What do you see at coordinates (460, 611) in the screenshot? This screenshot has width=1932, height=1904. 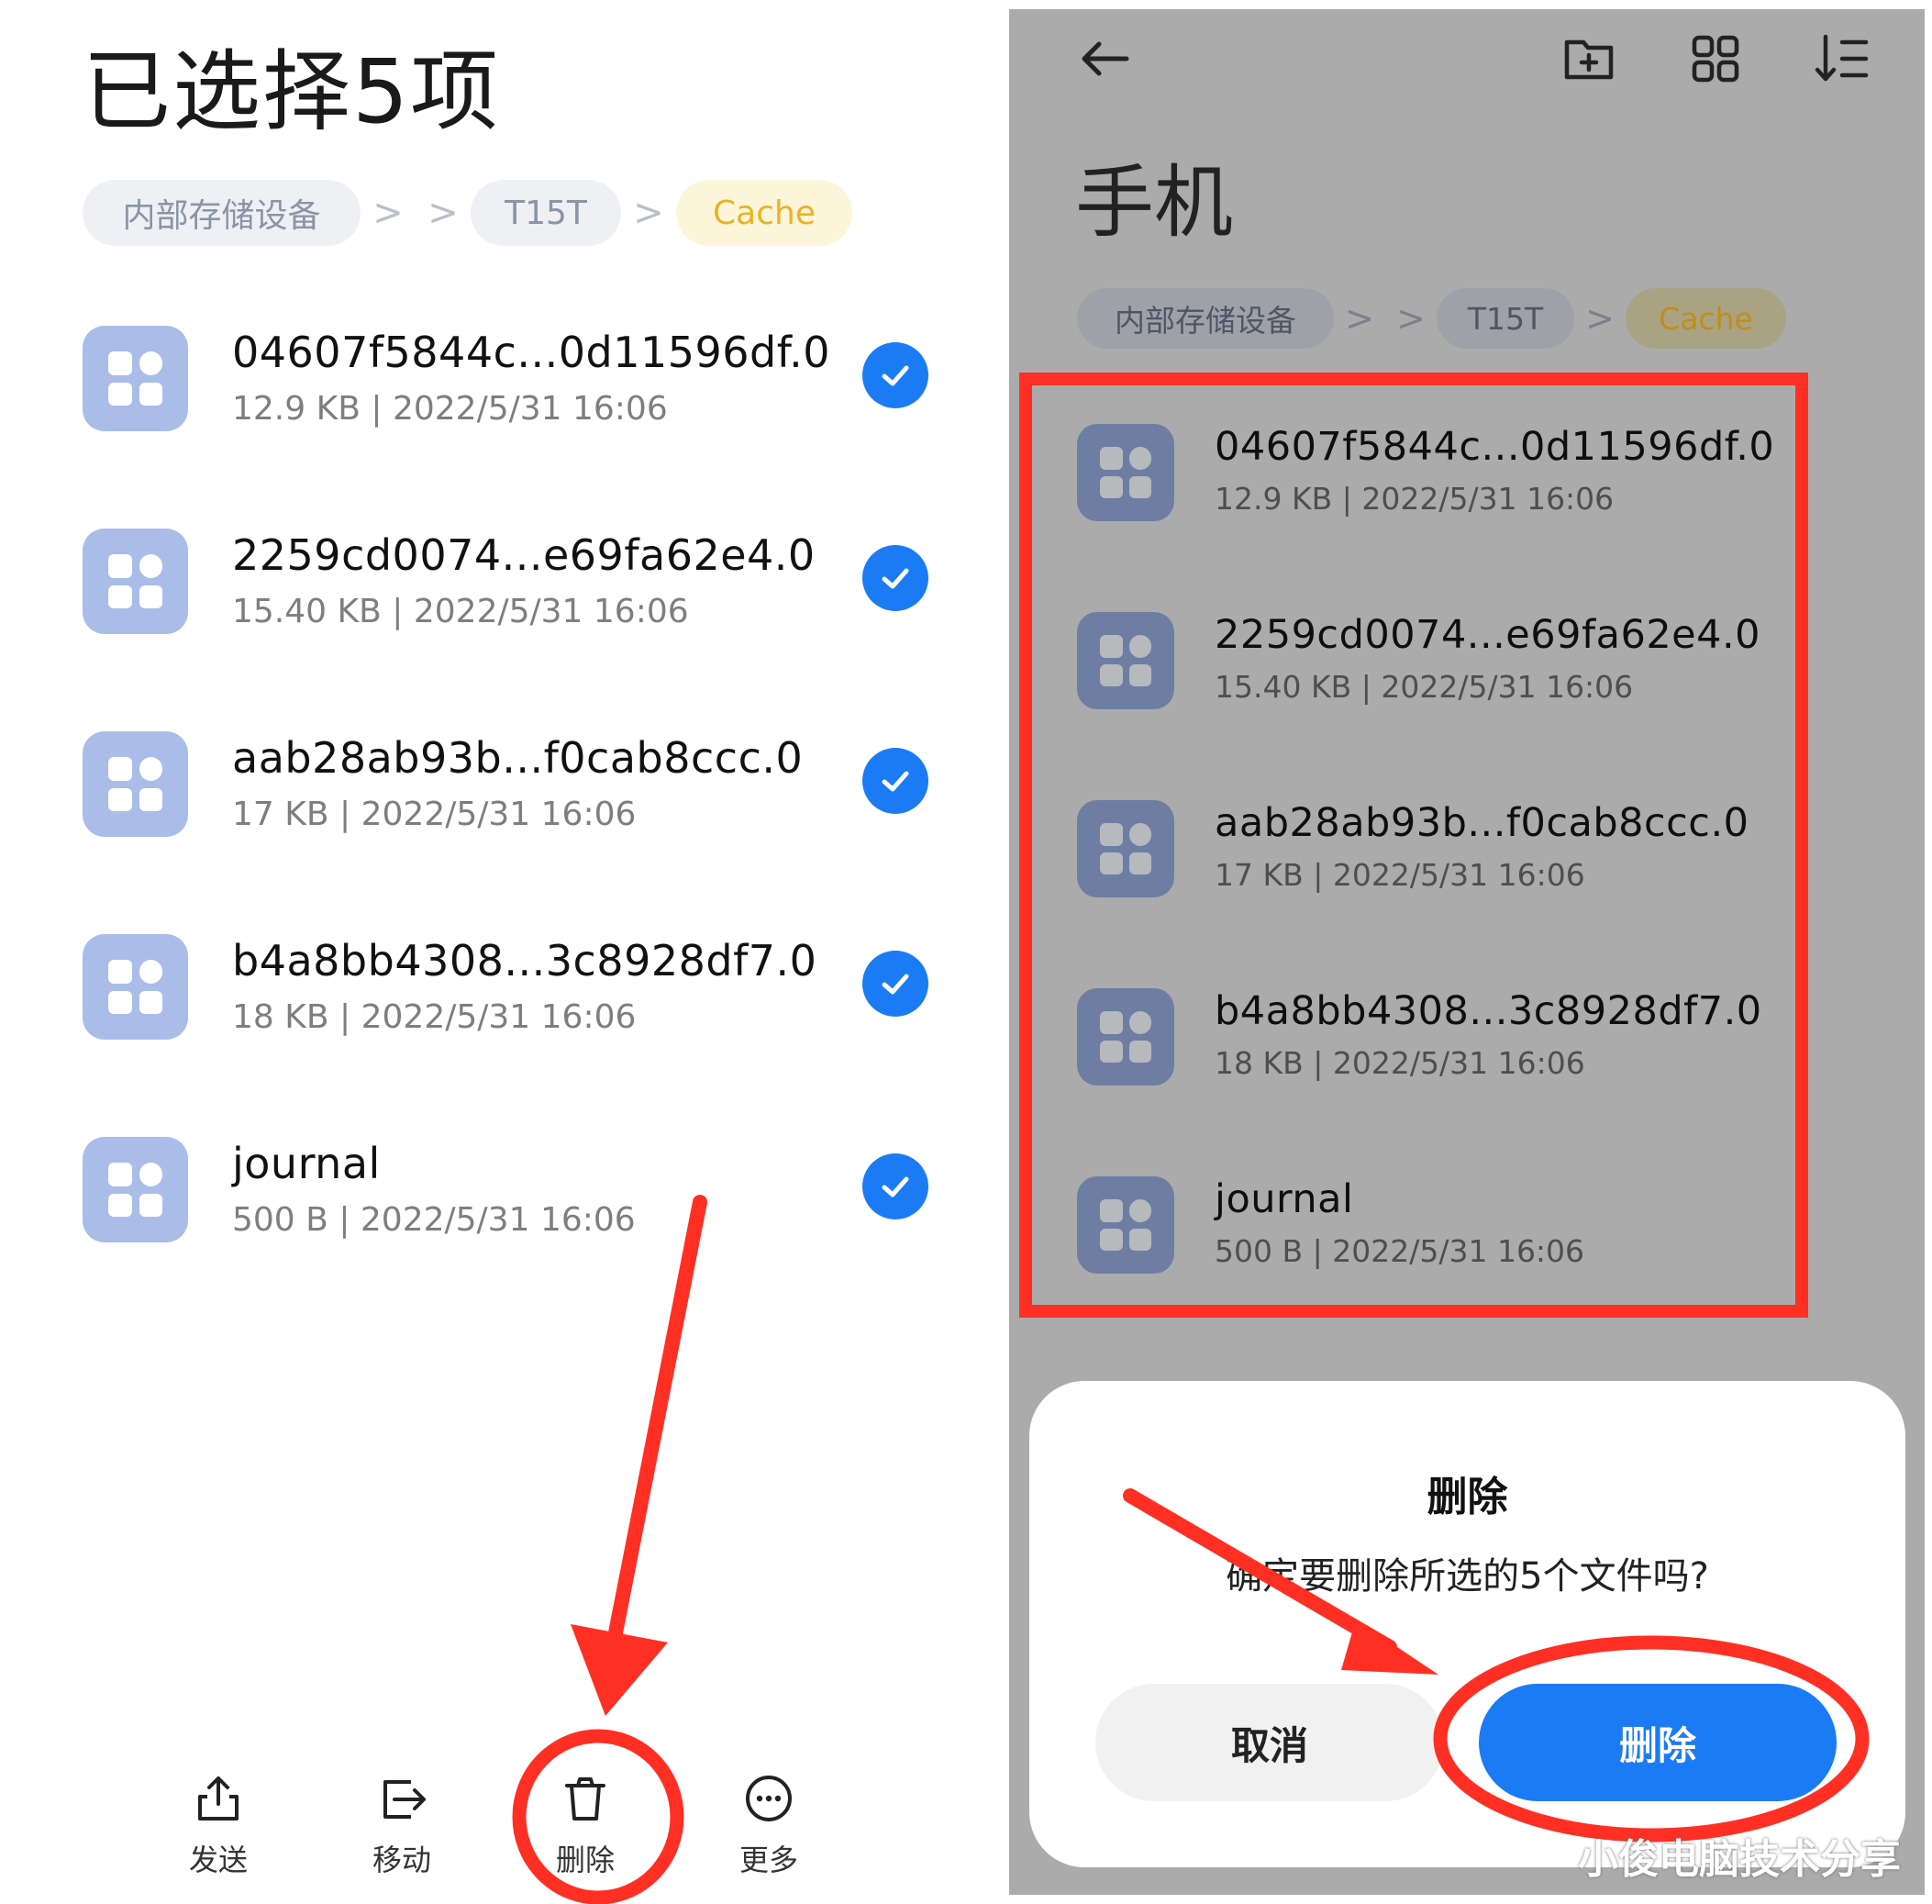 I see `file-meta: 15.40 KB | 2022/5/31 16:06` at bounding box center [460, 611].